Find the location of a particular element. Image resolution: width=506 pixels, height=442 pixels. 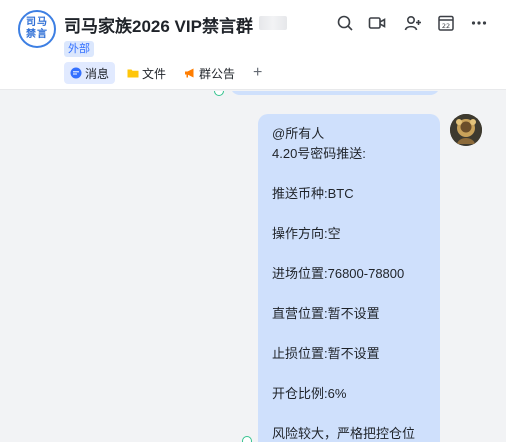

redacted-text is located at coordinates (273, 23).